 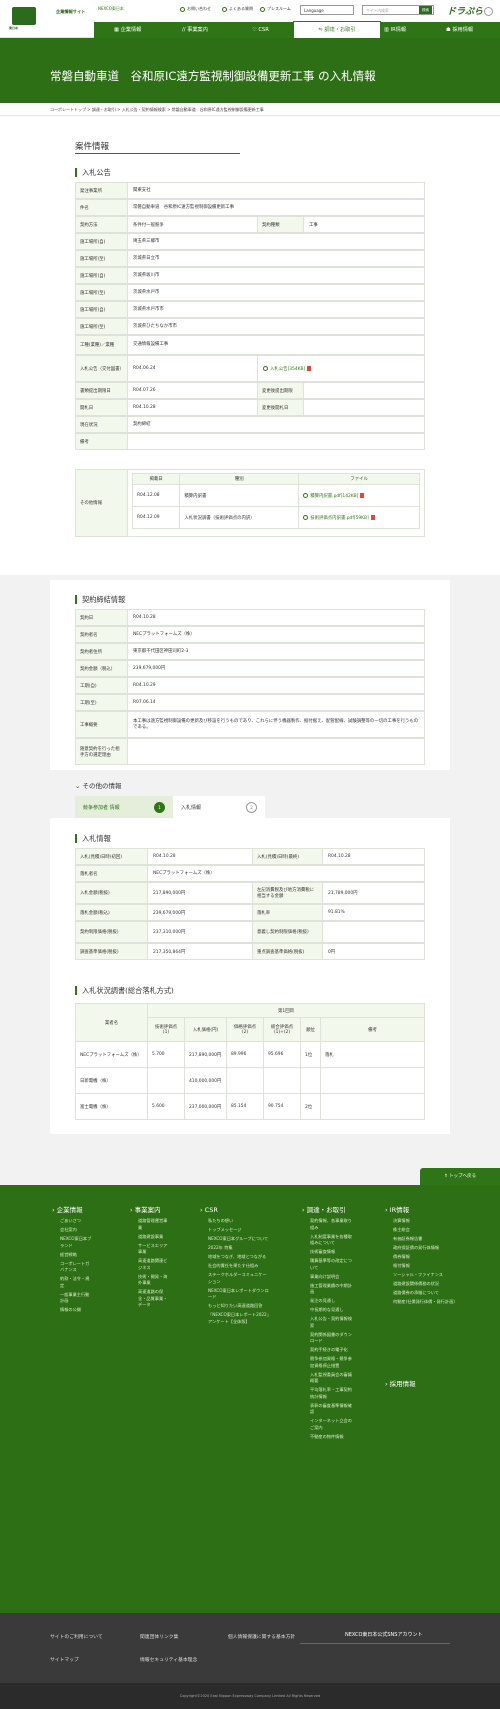 I want to click on file-link: 積算内訳書.pdf[142KB], so click(x=359, y=495).